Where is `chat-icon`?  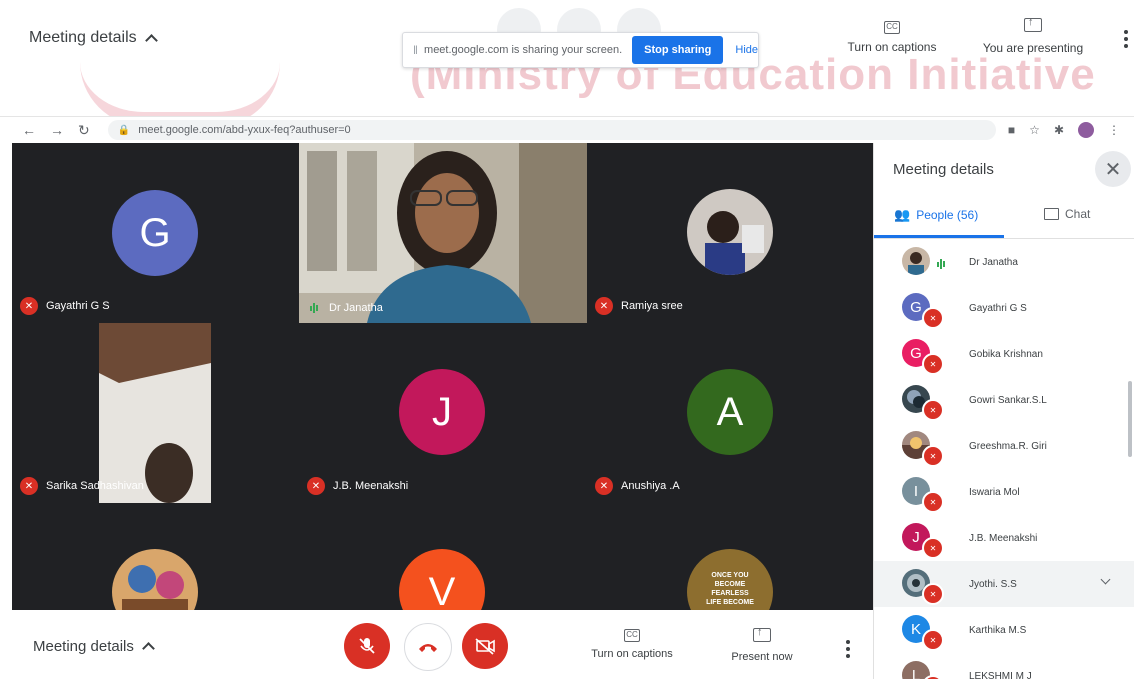 chat-icon is located at coordinates (1051, 214).